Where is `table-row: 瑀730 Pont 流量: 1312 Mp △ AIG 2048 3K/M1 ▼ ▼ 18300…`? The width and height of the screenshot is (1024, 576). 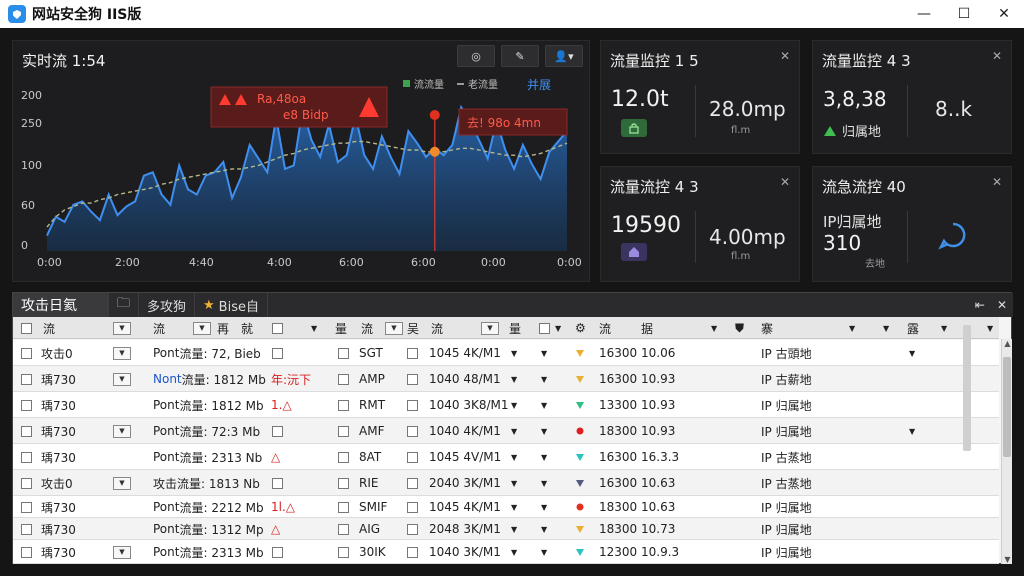
table-row: 瑀730 Pont 流量: 1312 Mp △ AIG 2048 3K/M1 ▼ ▼ 18300… is located at coordinates (506, 529).